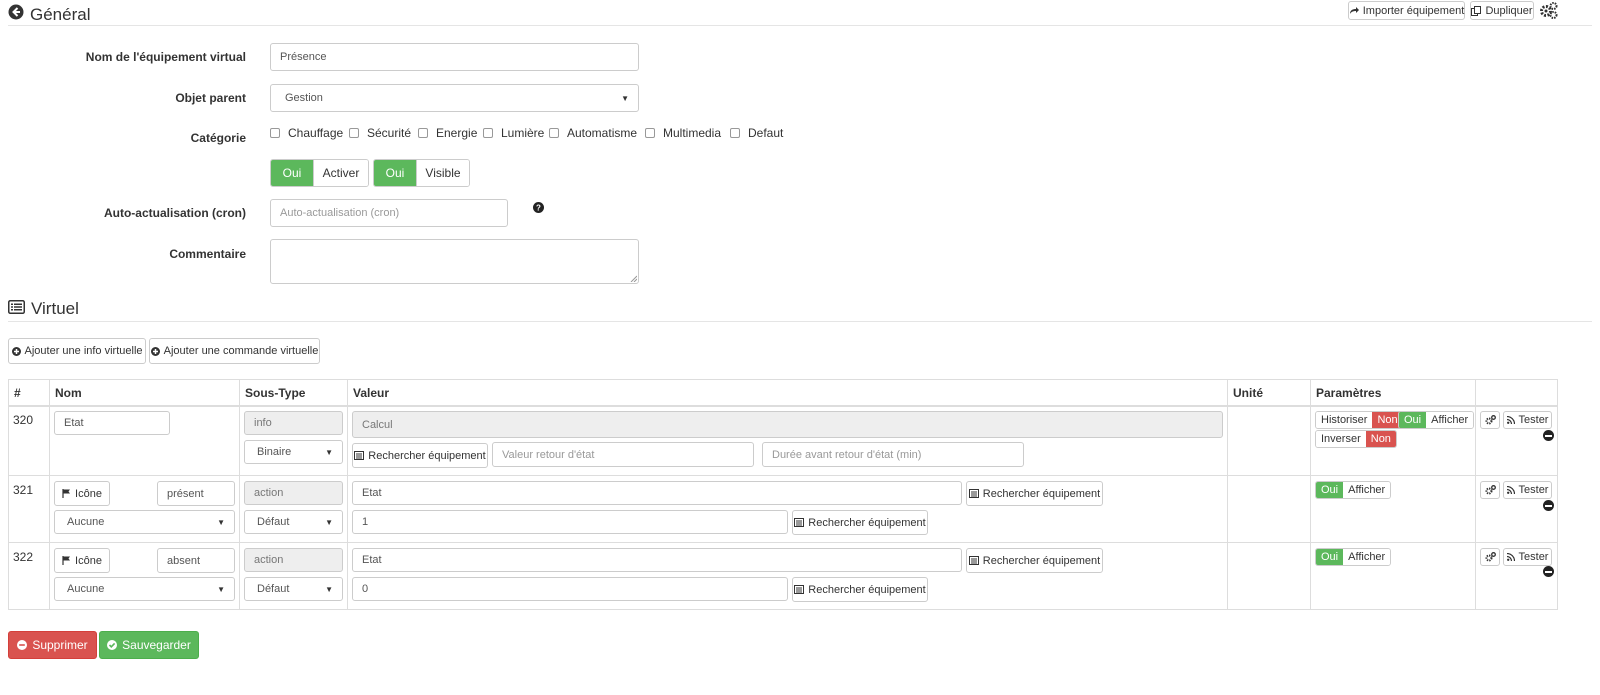 The width and height of the screenshot is (1600, 695). I want to click on enable-toggle: Oui Activer, so click(319, 173).